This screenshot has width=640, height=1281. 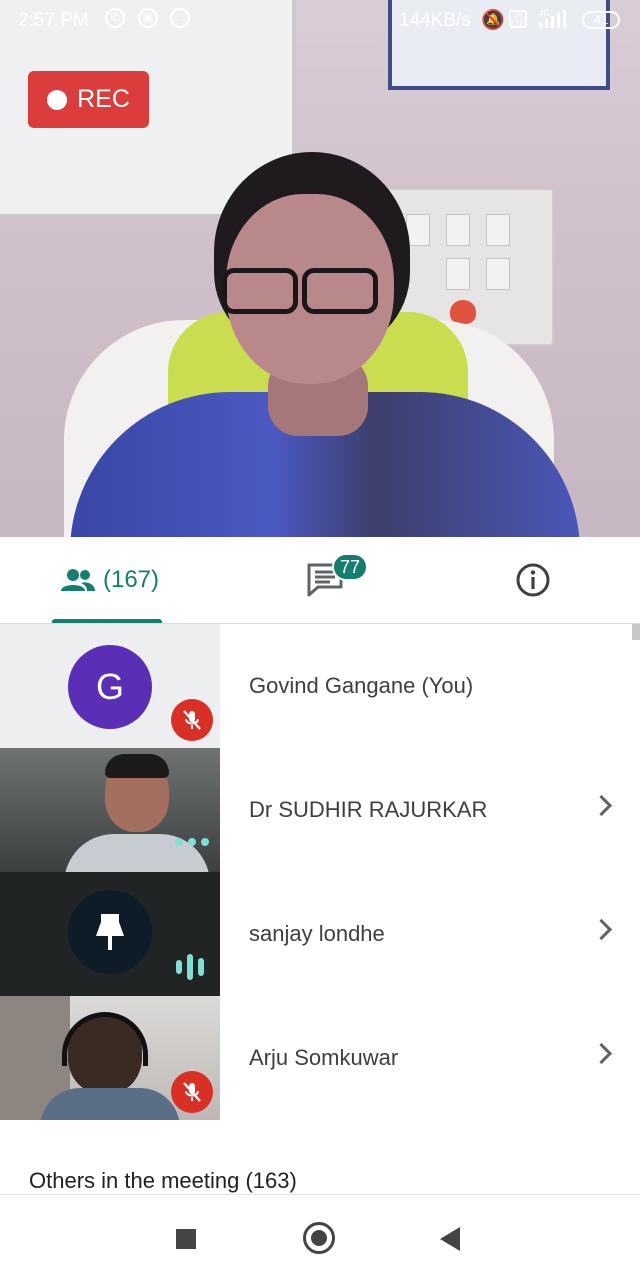 I want to click on meeting-tabs: (167) 77, so click(x=320, y=580).